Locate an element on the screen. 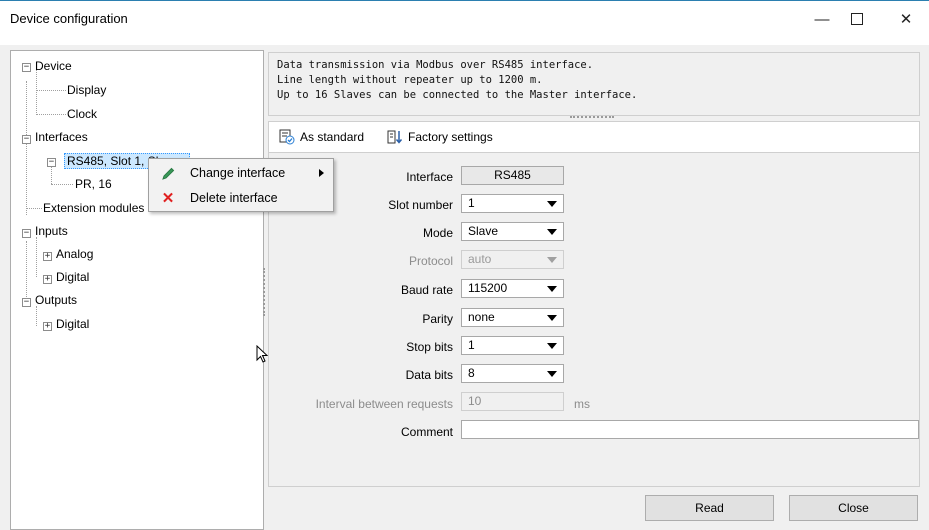 The width and height of the screenshot is (929, 530). maximize-icon is located at coordinates (857, 19).